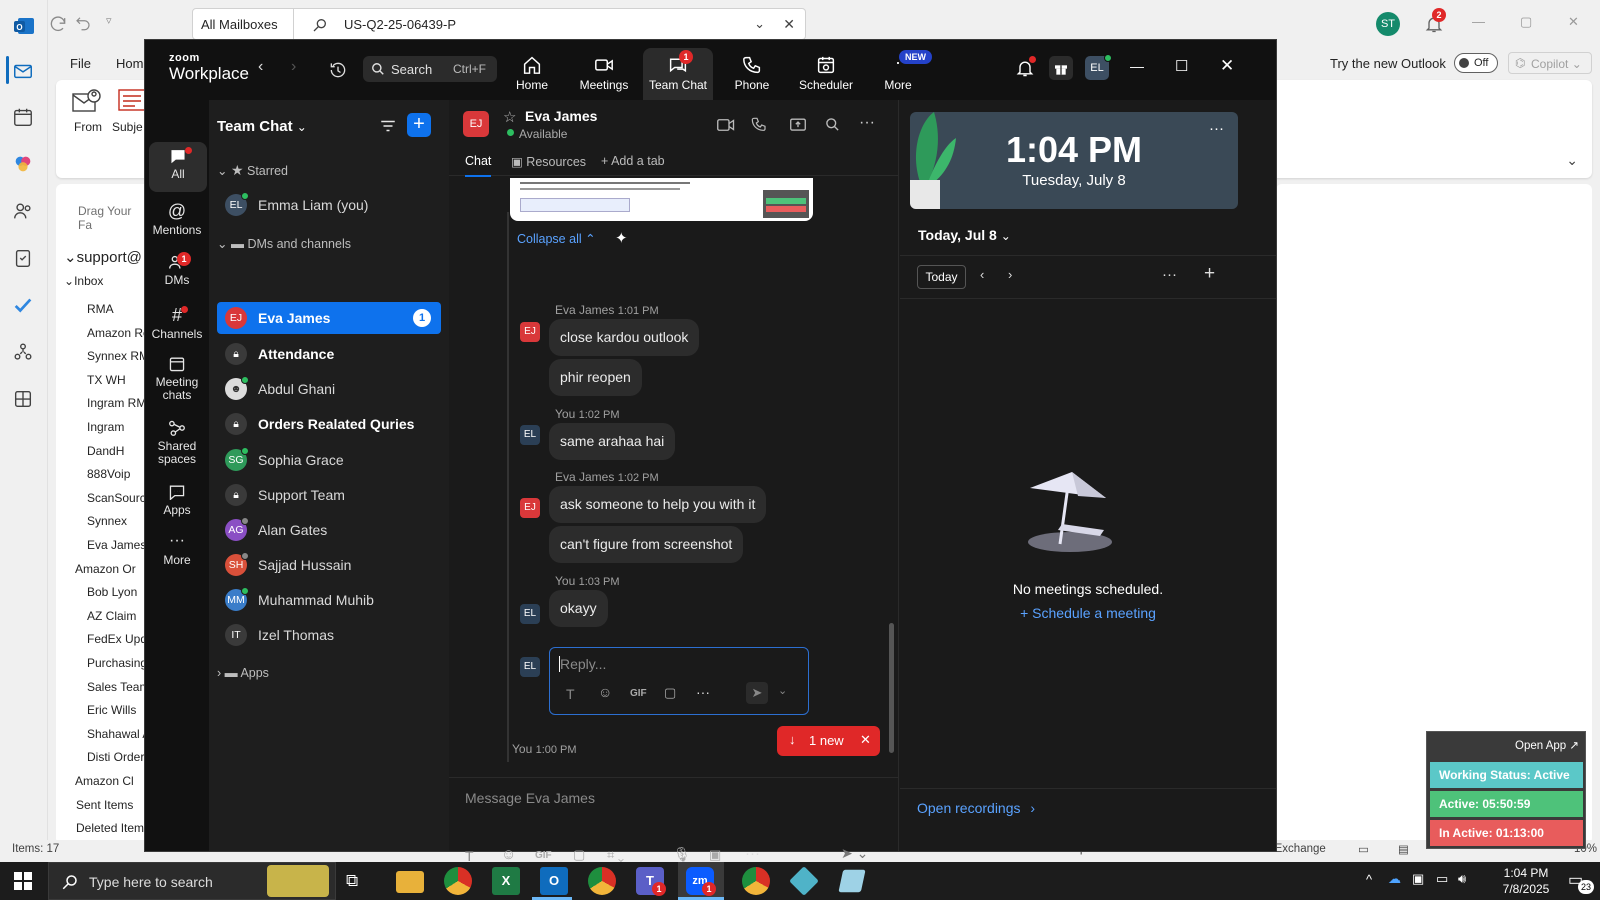 The height and width of the screenshot is (900, 1600). Describe the element at coordinates (260, 67) in the screenshot. I see `back-arrow-icon: ‹` at that location.